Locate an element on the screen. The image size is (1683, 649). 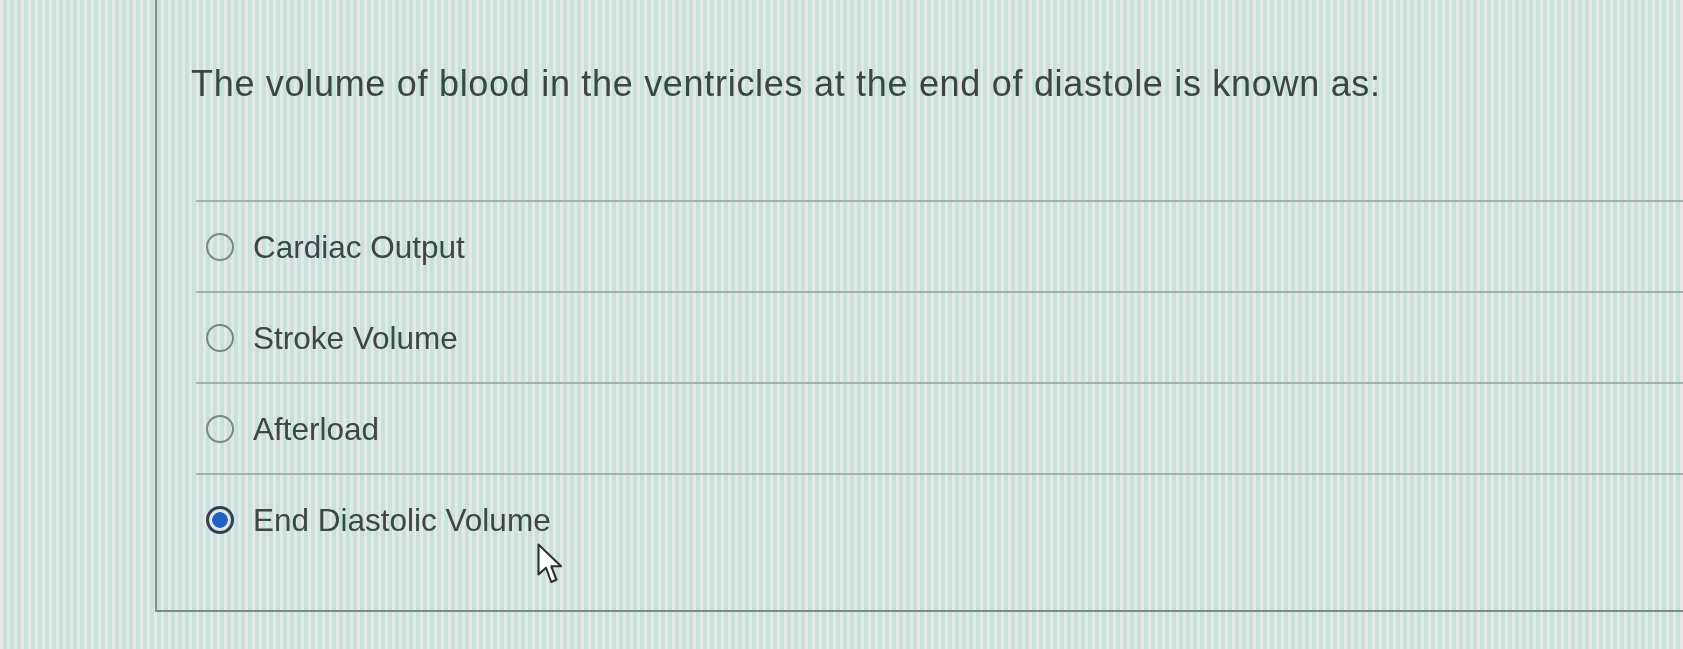
option-label: Cardiac Output is located at coordinates (359, 246).